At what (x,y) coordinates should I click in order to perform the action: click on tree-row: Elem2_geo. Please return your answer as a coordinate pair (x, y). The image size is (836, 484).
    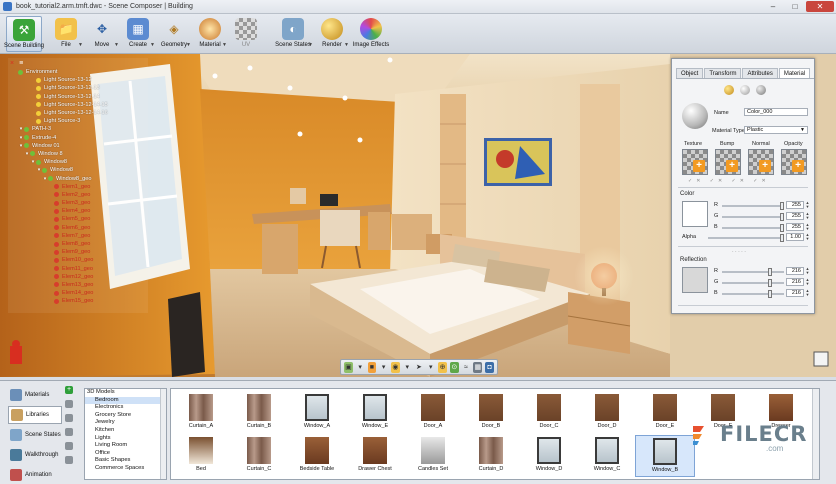
    Looking at the image, I should click on (78, 195).